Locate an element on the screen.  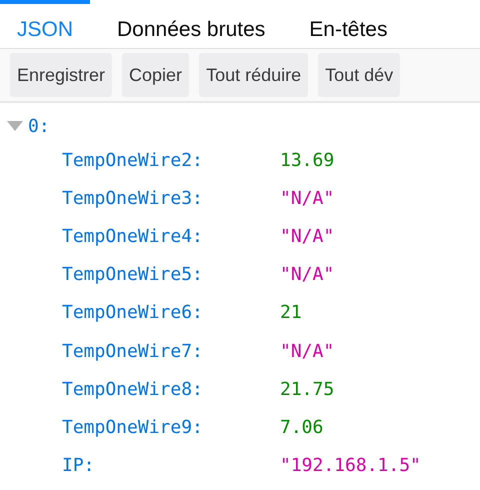
toolbar-button: Tout réduire is located at coordinates (253, 75).